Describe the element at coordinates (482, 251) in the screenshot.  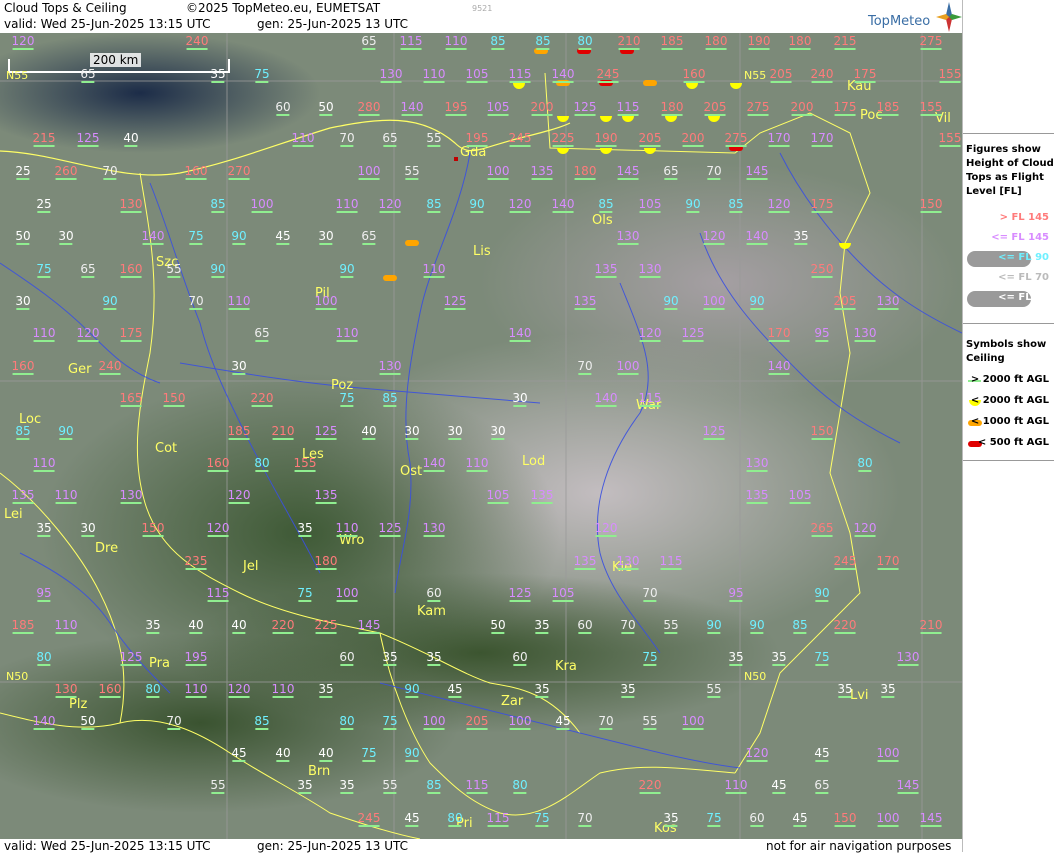
I see `city-label: Lis` at that location.